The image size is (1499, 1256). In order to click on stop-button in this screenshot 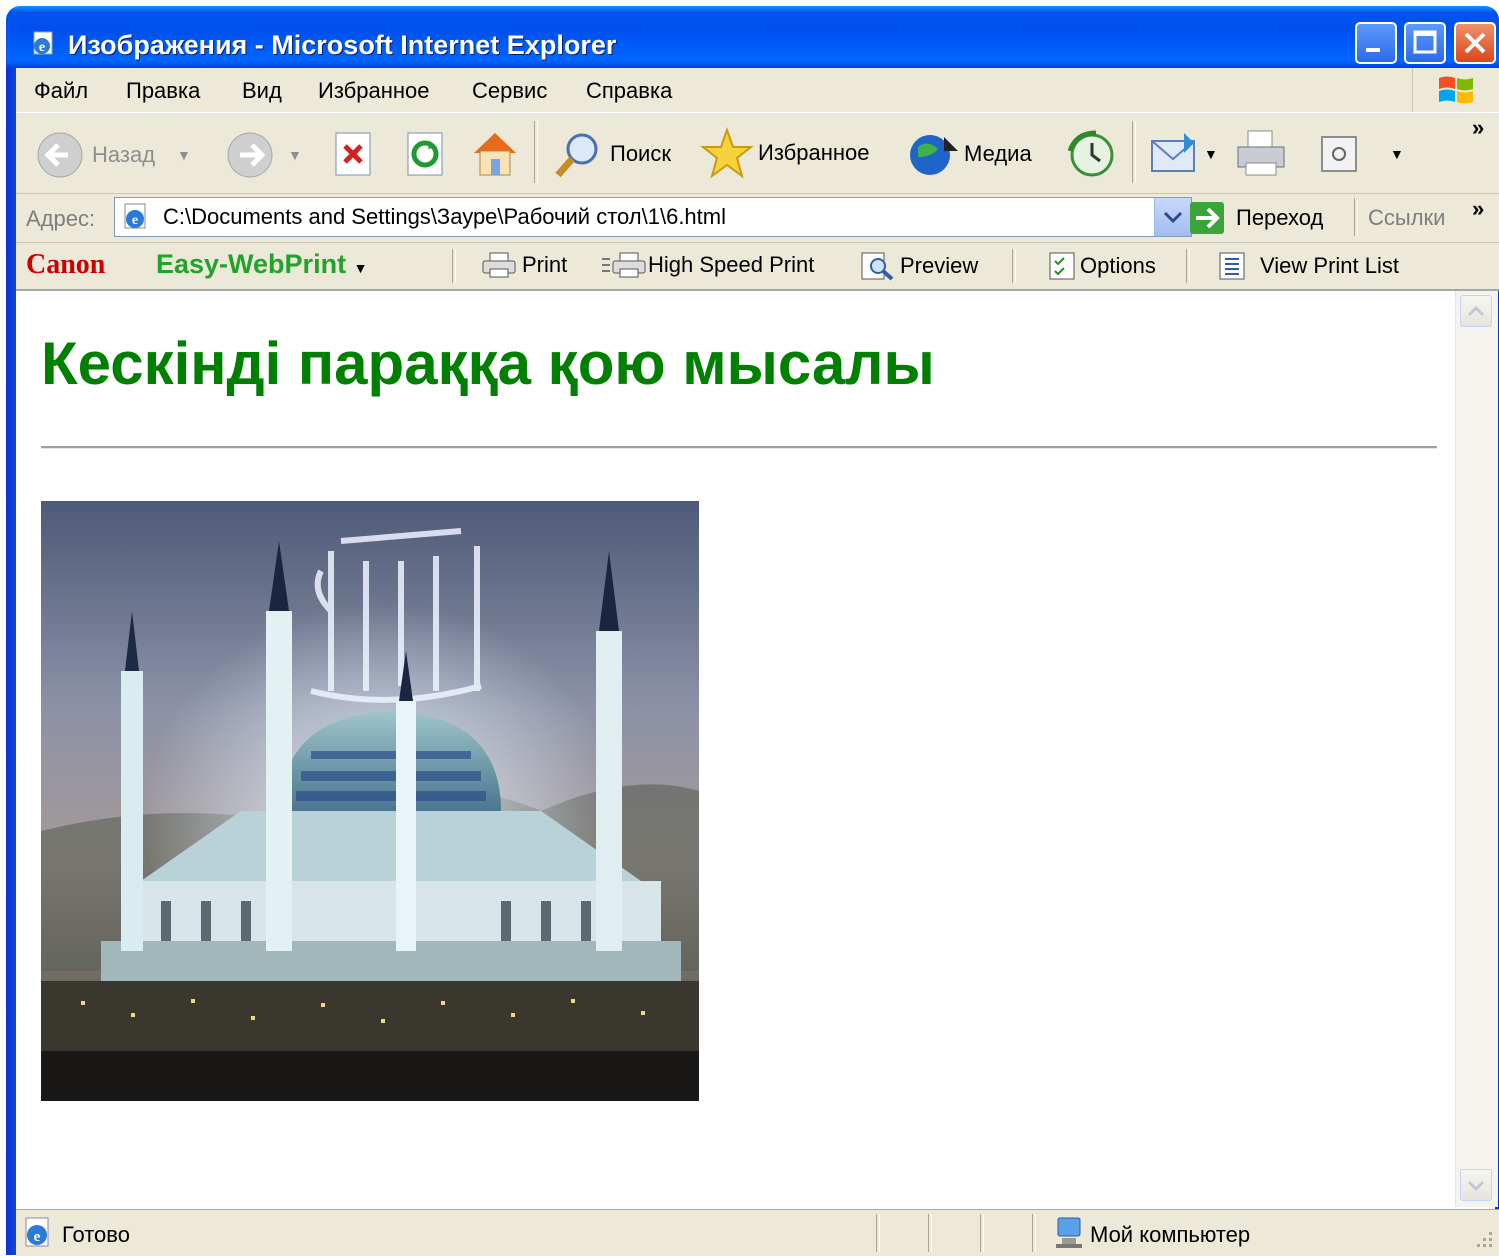, I will do `click(353, 154)`.